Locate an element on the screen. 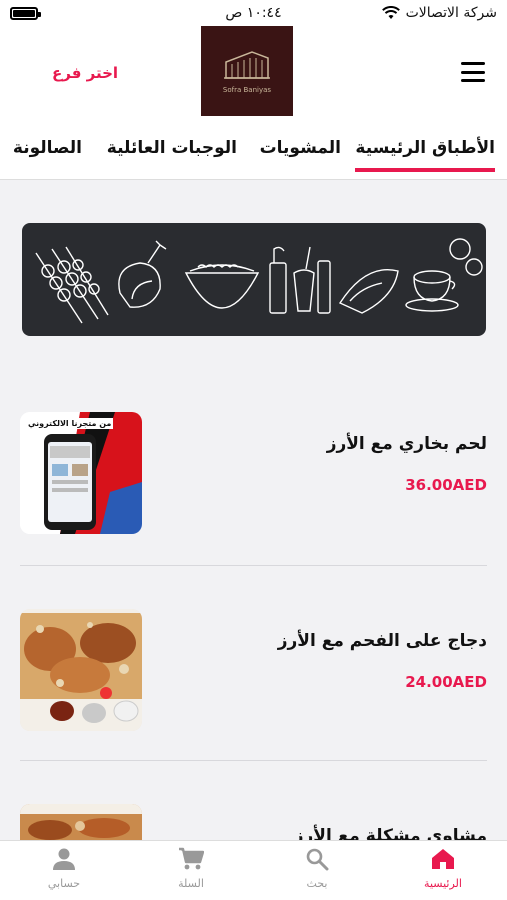 This screenshot has width=507, height=900. product-image: من متجرنا الالكتروني is located at coordinates (81, 473).